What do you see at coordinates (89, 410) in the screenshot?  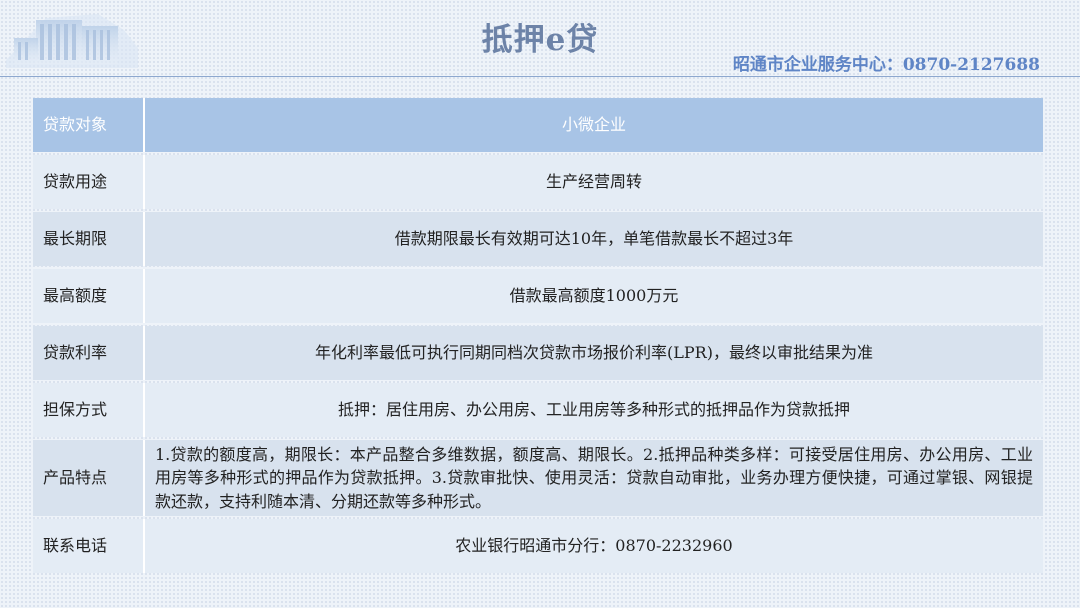 I see `row-label: 担保方式` at bounding box center [89, 410].